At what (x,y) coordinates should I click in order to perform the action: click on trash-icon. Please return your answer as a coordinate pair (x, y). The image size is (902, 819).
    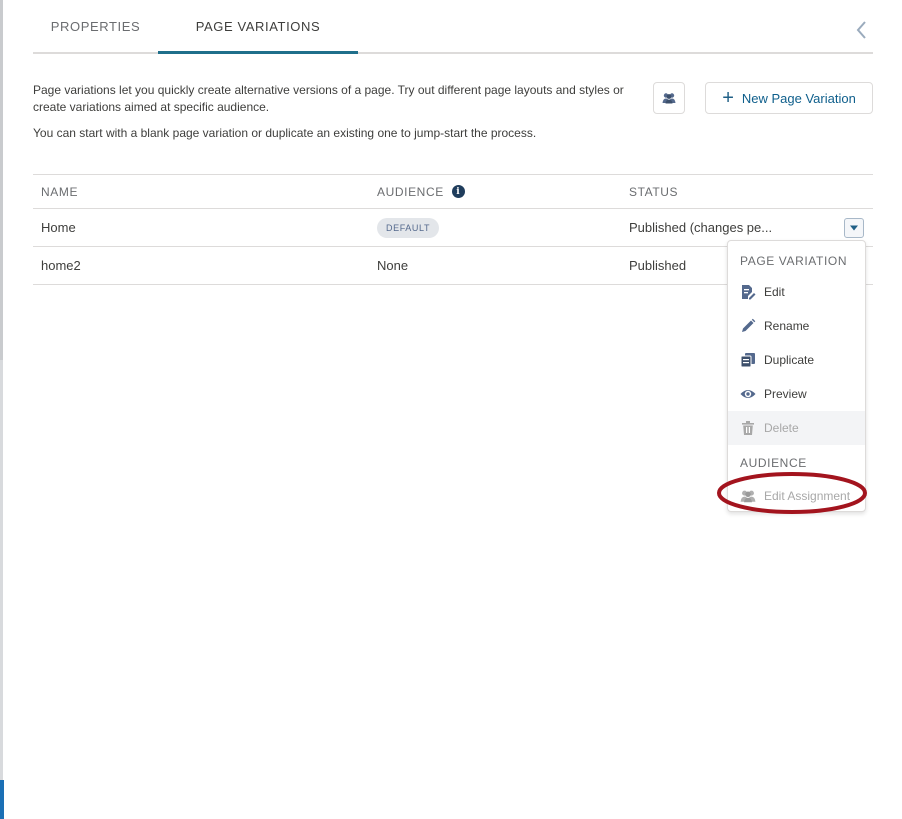
    Looking at the image, I should click on (748, 428).